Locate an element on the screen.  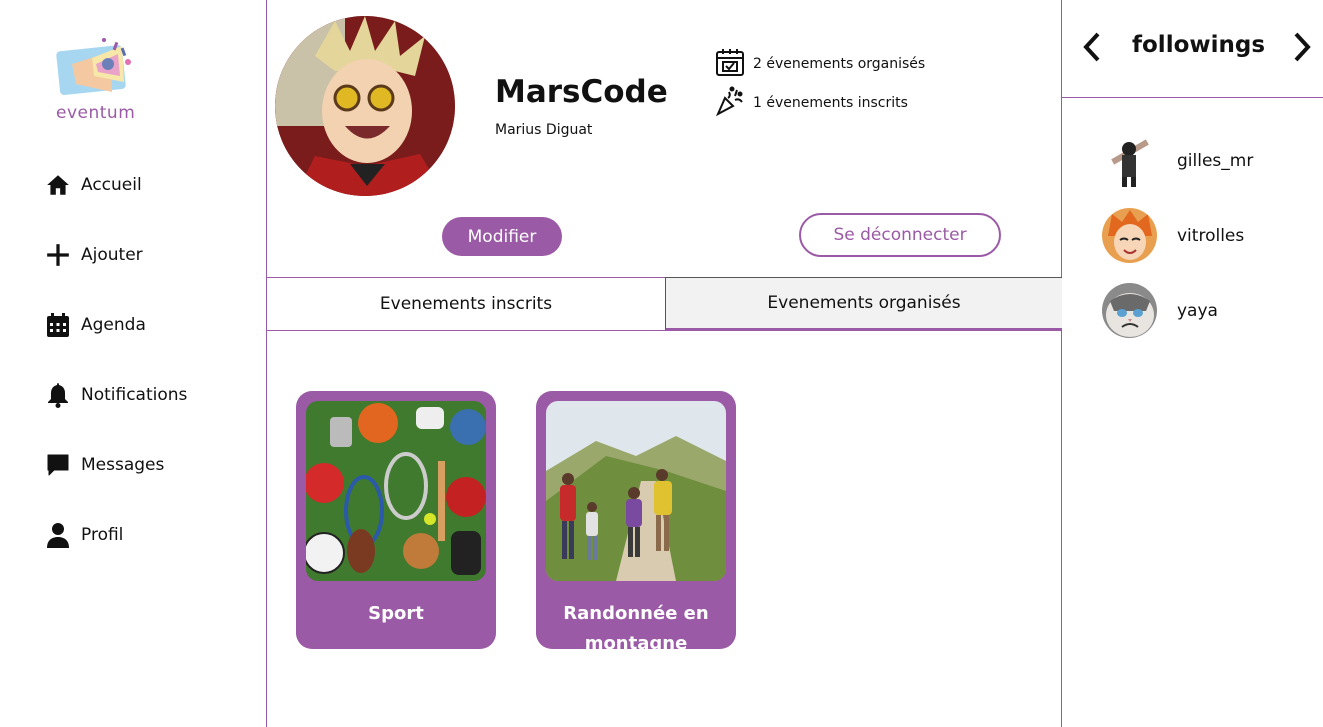
nav-item-messages: Messages is located at coordinates (104, 465).